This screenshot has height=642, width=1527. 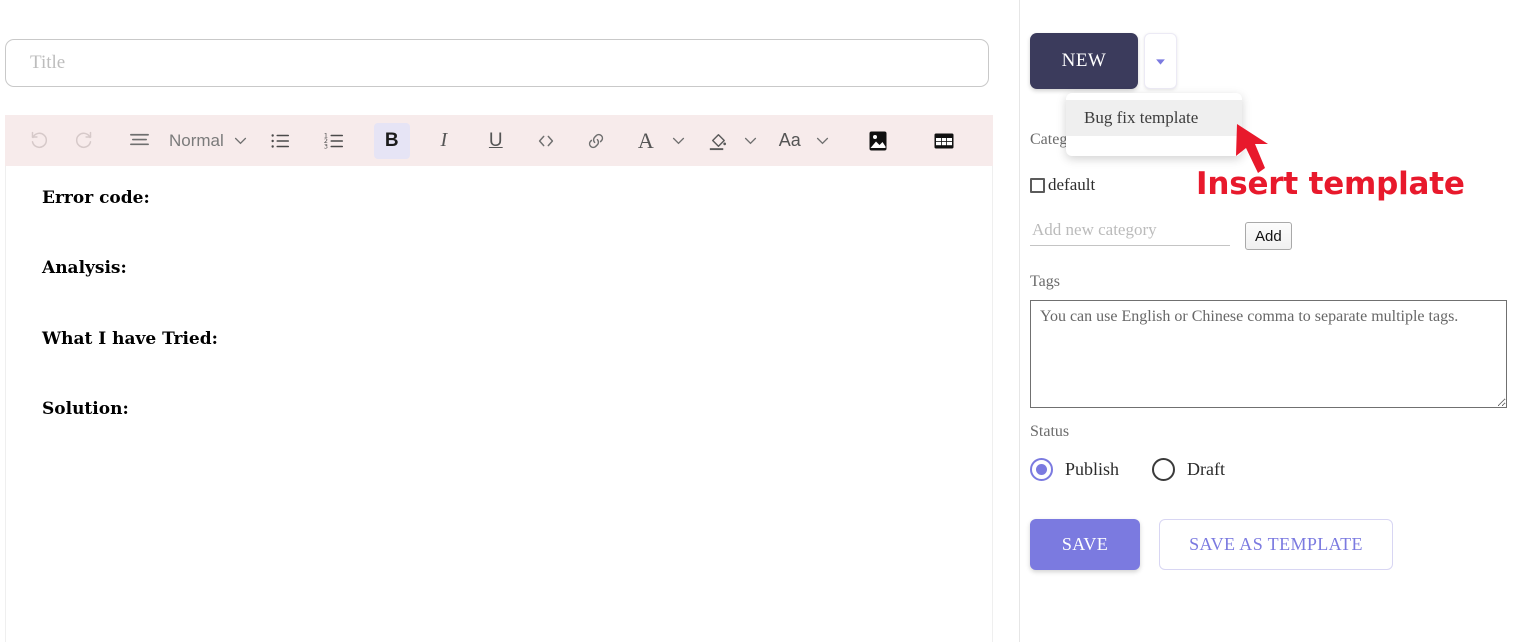 What do you see at coordinates (280, 141) in the screenshot?
I see `bullet-list-icon` at bounding box center [280, 141].